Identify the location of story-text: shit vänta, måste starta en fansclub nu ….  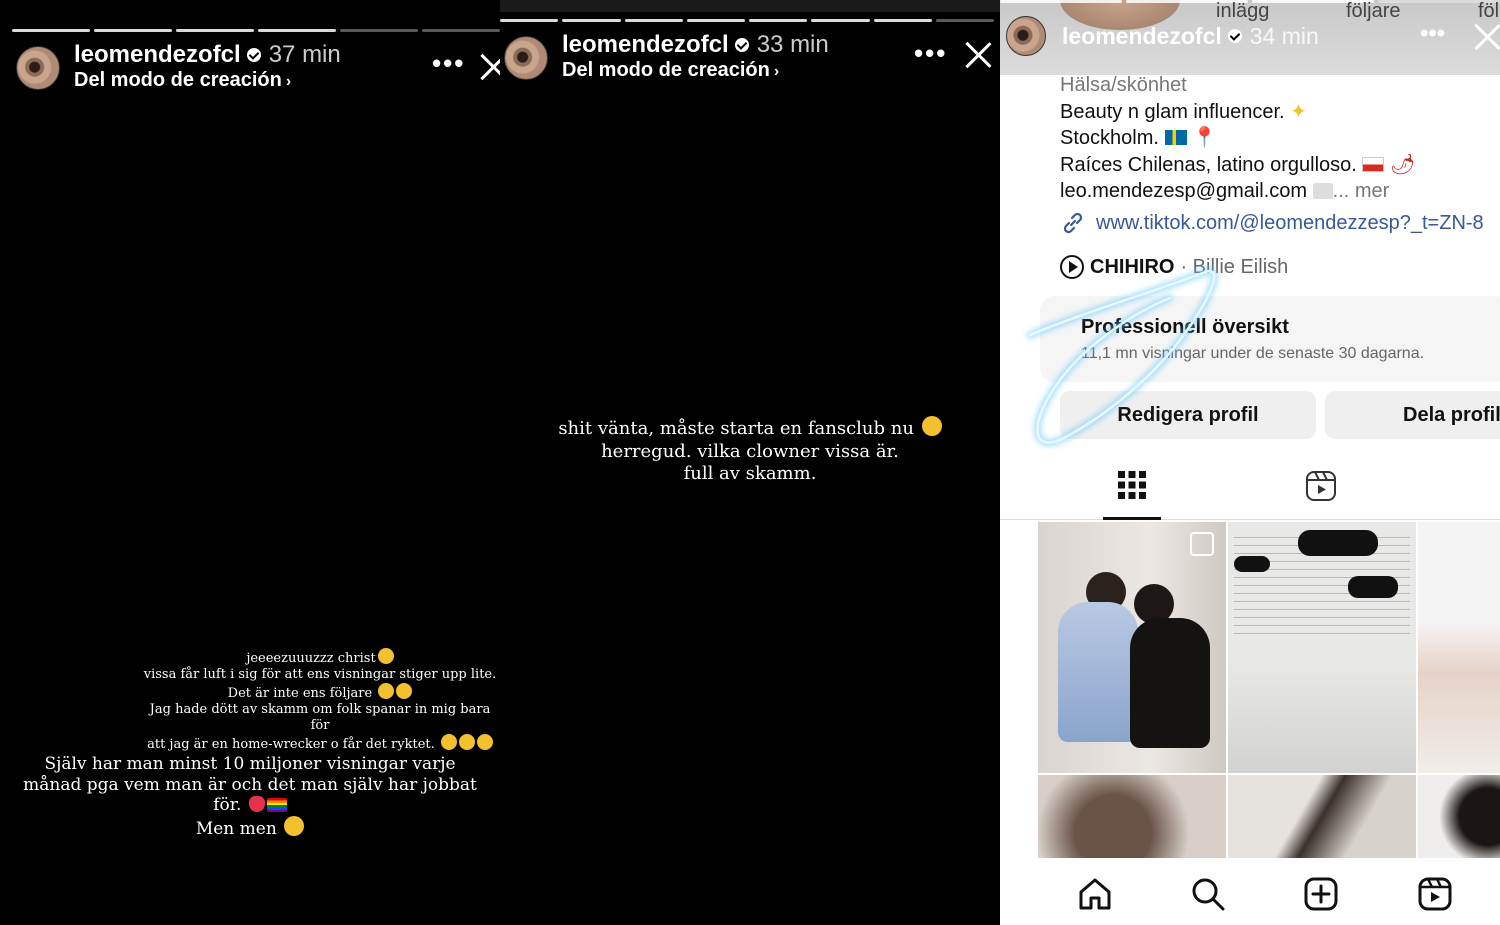
(750, 451).